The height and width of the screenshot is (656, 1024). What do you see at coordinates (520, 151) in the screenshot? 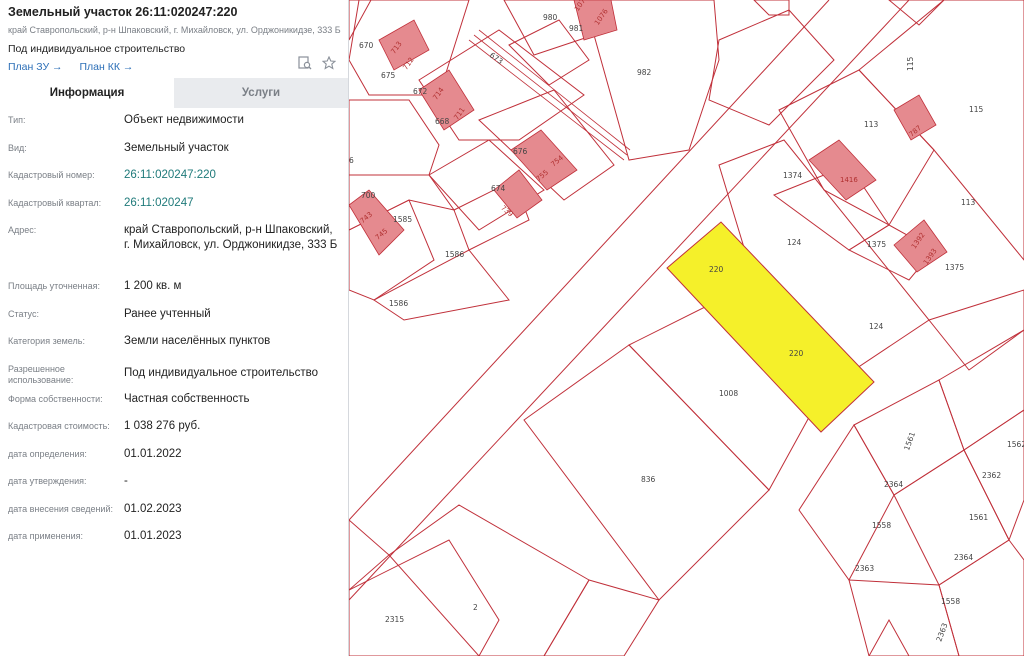
I see `parcel-label: 676` at bounding box center [520, 151].